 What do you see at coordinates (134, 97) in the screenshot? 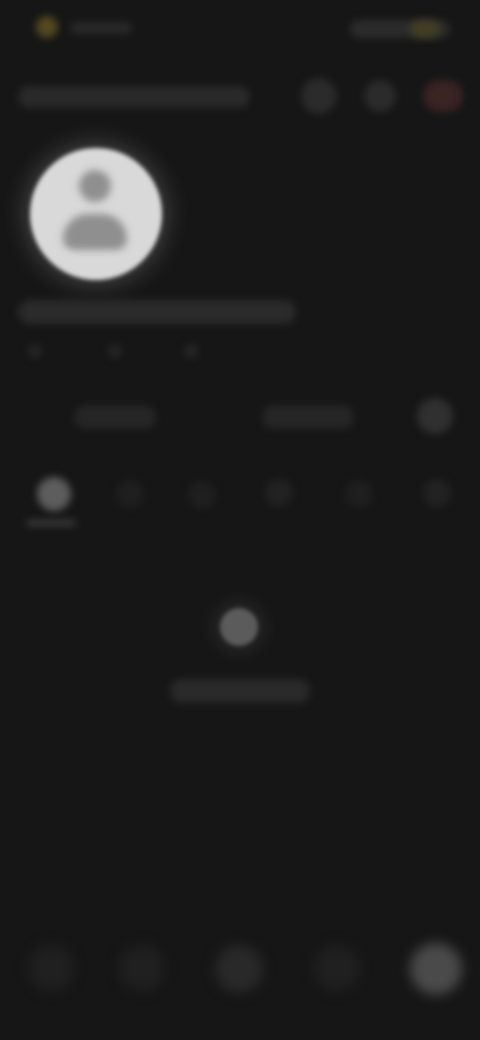
I see `username-label` at bounding box center [134, 97].